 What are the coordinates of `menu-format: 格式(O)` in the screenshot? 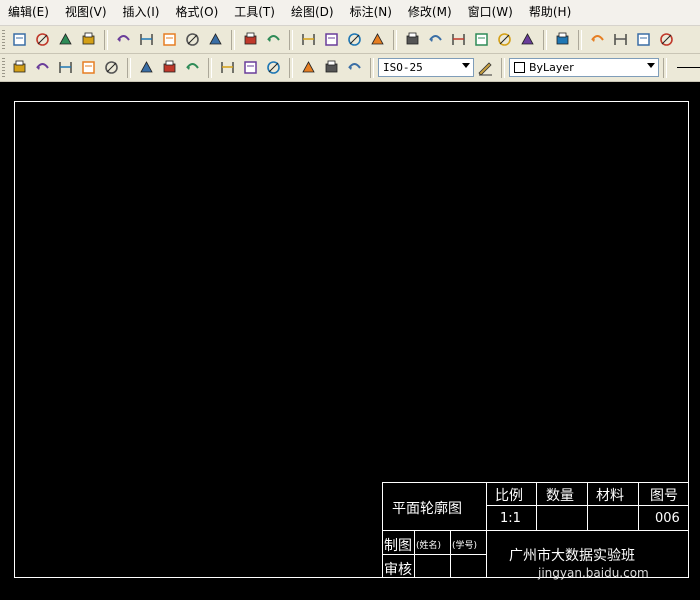 It's located at (196, 12).